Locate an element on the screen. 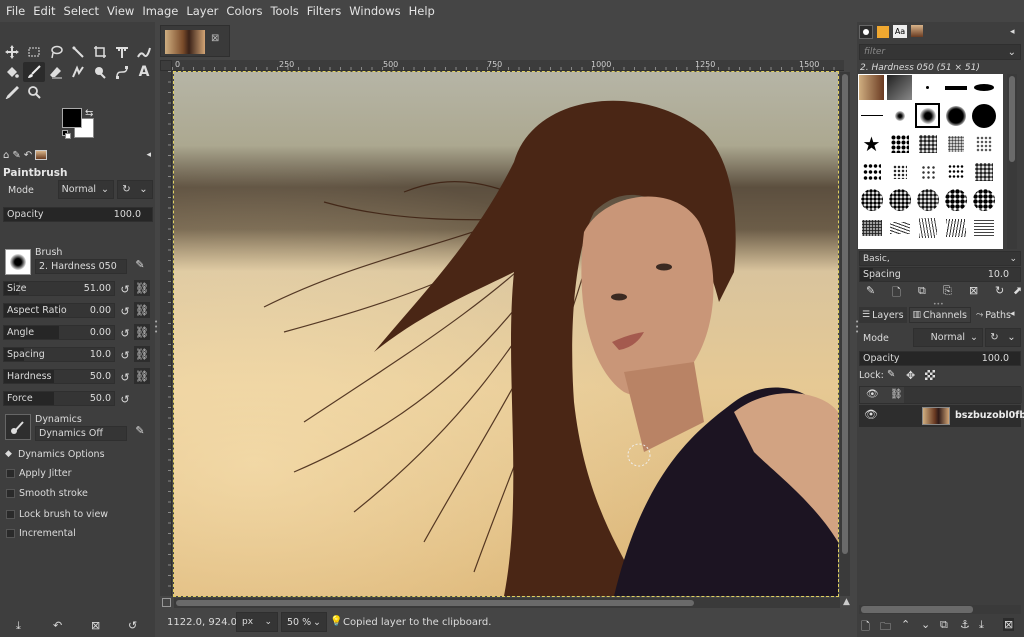  link-spacing-icon: ⛓ is located at coordinates (142, 354).